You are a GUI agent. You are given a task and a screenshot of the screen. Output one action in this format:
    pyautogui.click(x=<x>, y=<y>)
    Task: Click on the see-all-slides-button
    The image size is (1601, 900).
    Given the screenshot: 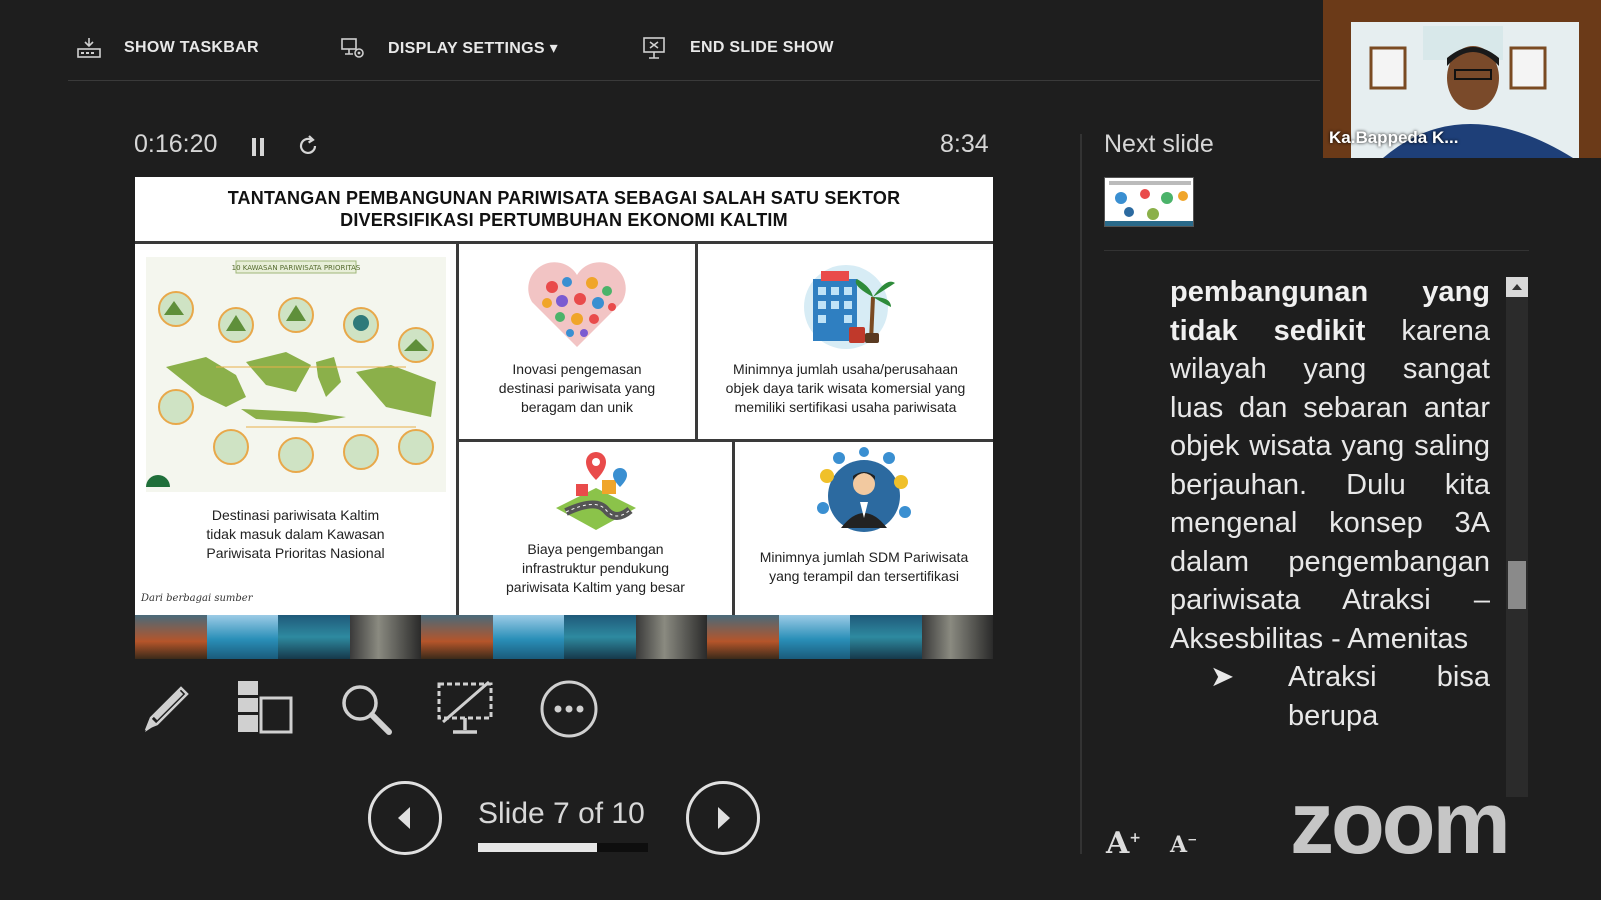 What is the action you would take?
    pyautogui.click(x=266, y=709)
    